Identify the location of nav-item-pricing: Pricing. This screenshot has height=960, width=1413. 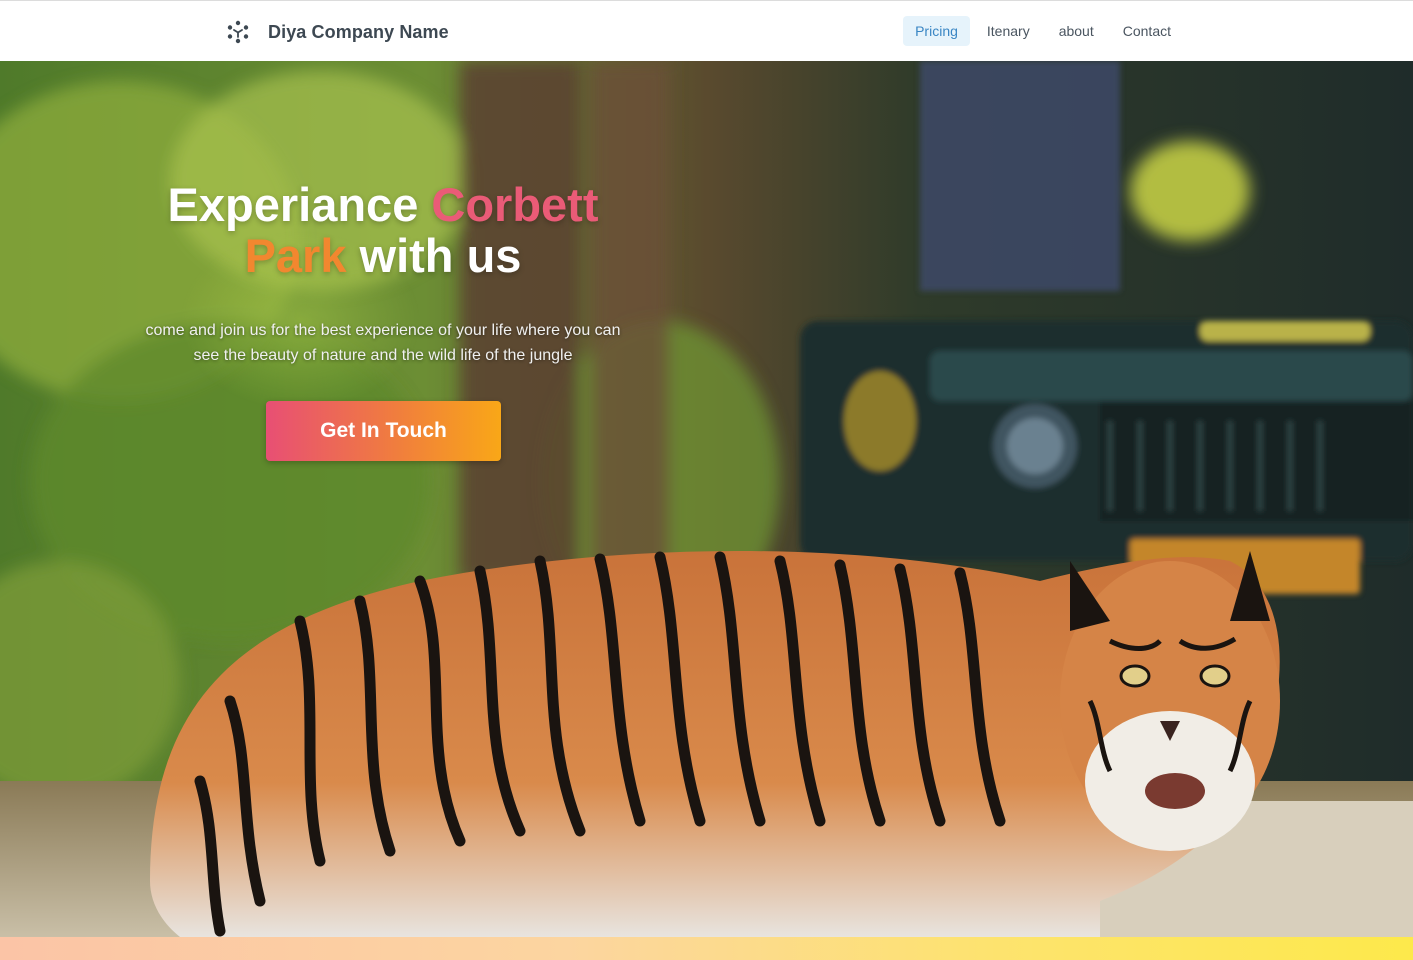
(936, 31).